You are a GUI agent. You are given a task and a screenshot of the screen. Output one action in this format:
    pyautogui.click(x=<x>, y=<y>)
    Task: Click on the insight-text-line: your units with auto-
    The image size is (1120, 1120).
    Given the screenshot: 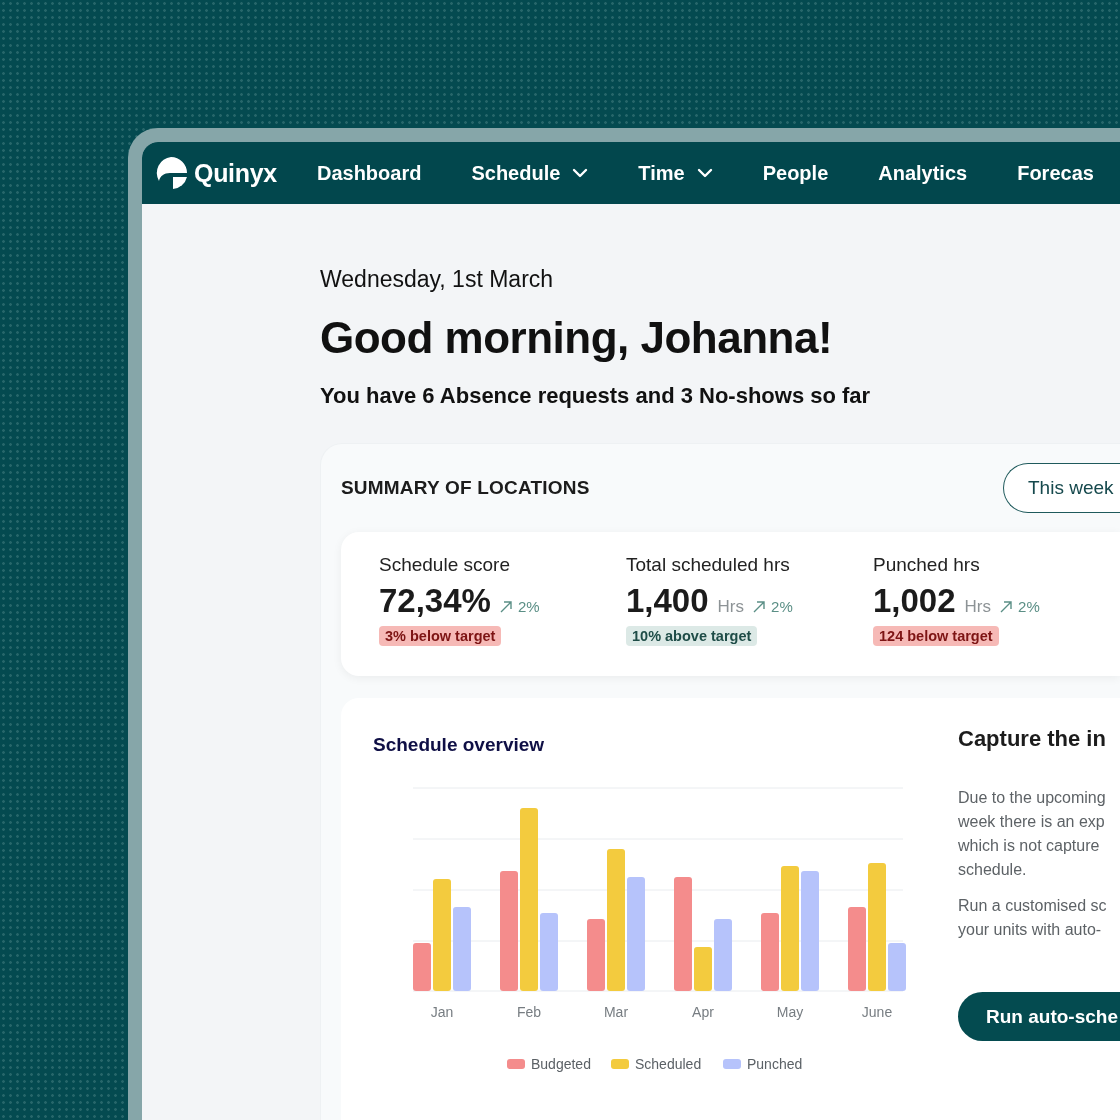 What is the action you would take?
    pyautogui.click(x=1030, y=930)
    